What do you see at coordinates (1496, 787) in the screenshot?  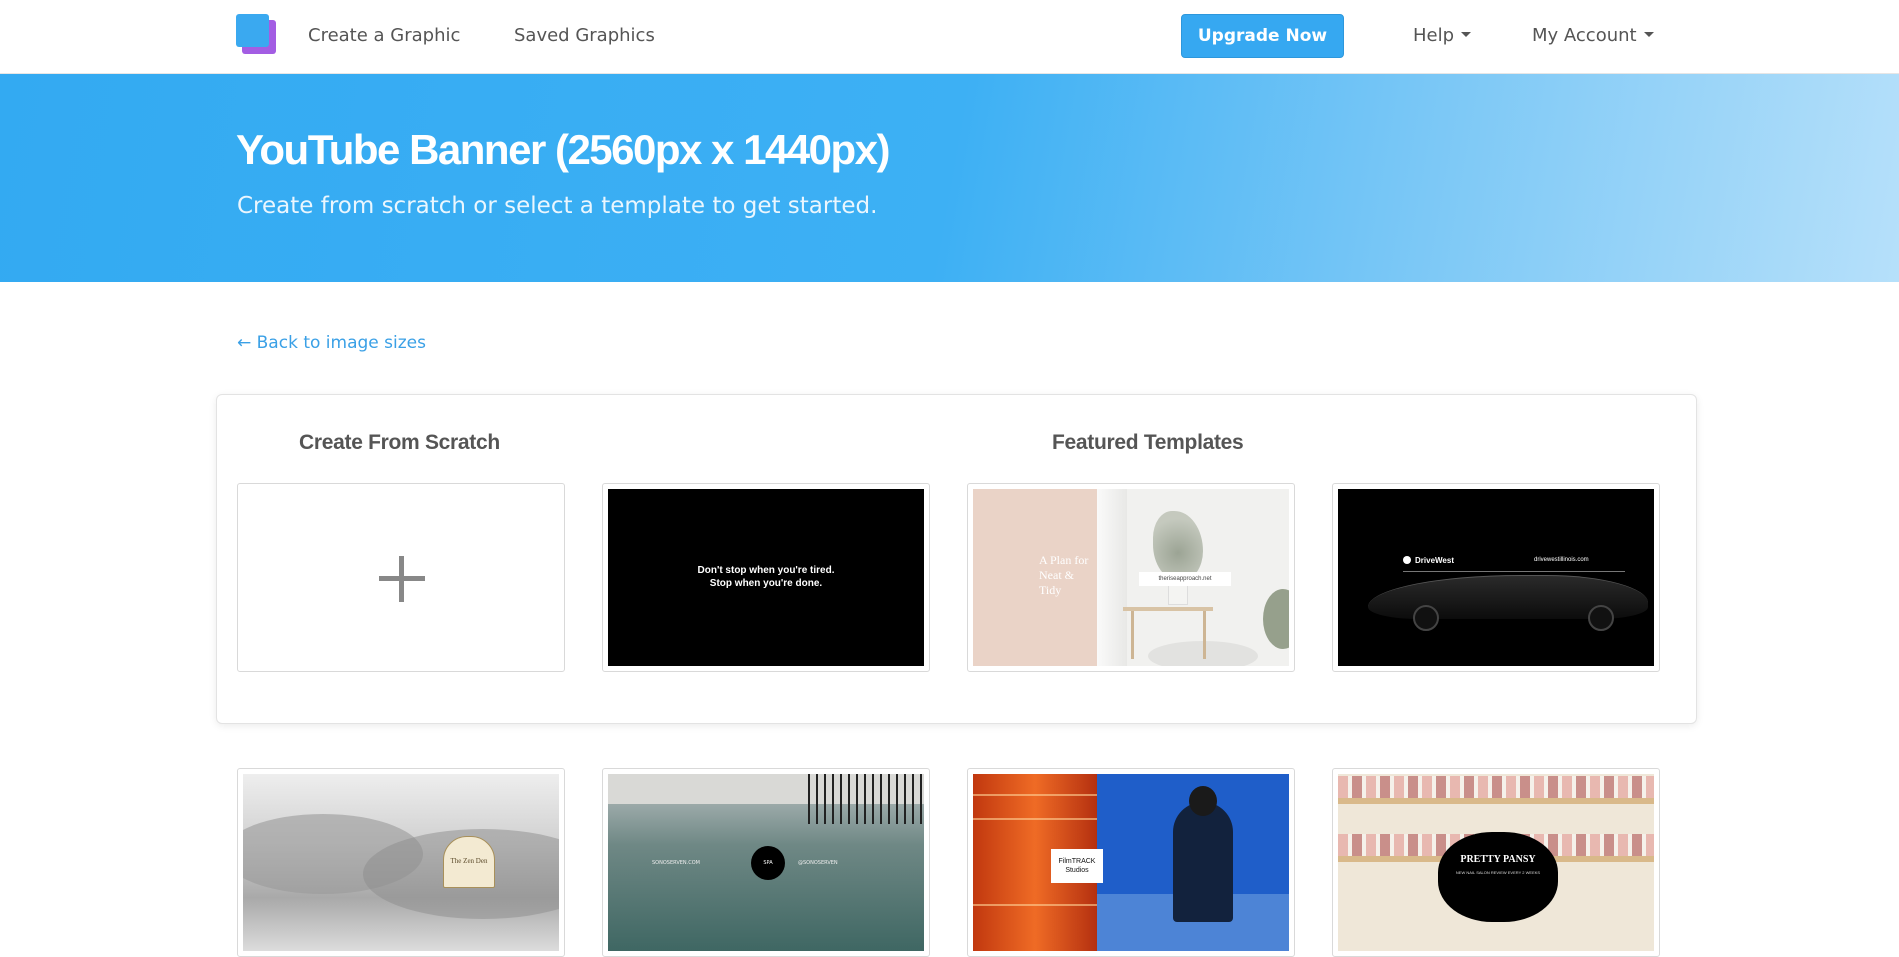 I see `bottles-row` at bounding box center [1496, 787].